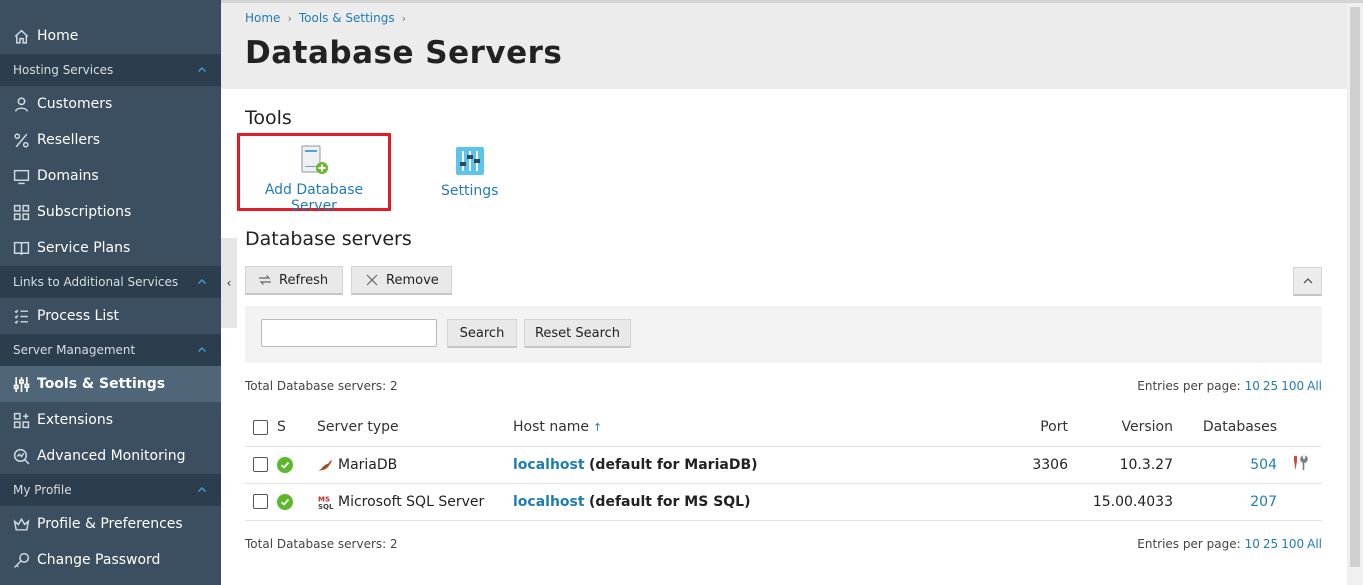 This screenshot has height=585, width=1363. Describe the element at coordinates (110, 176) in the screenshot. I see `sidebar-item-domains: Domains` at that location.